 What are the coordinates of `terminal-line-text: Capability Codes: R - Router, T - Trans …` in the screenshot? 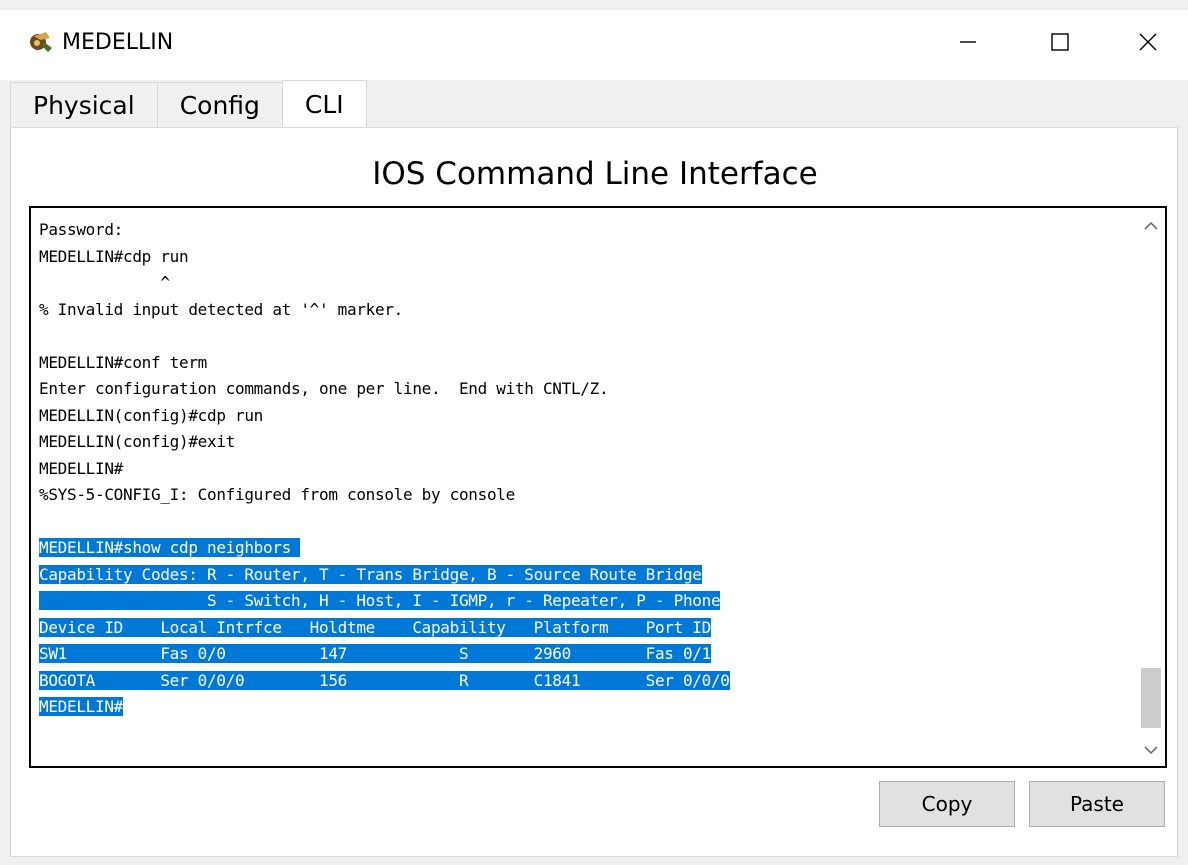 It's located at (370, 574).